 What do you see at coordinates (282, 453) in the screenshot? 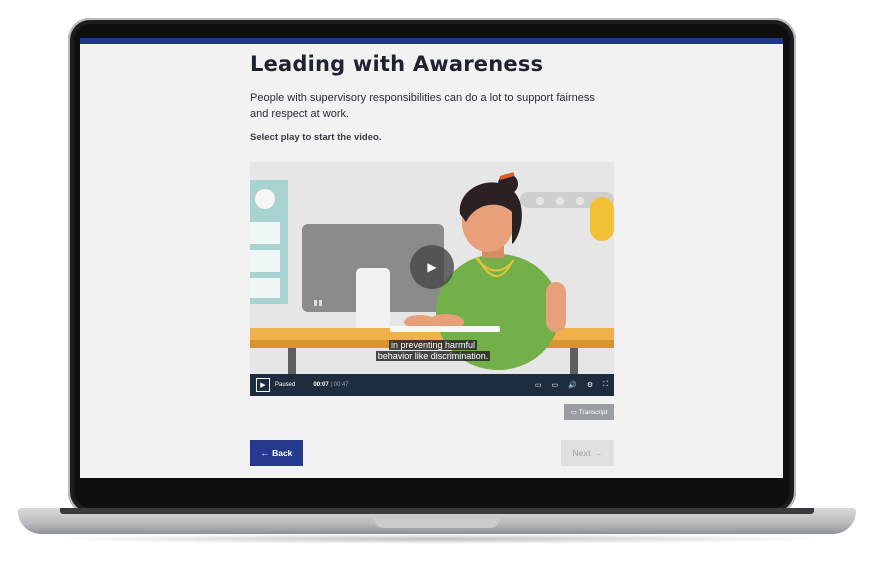
I see `back-label: Back` at bounding box center [282, 453].